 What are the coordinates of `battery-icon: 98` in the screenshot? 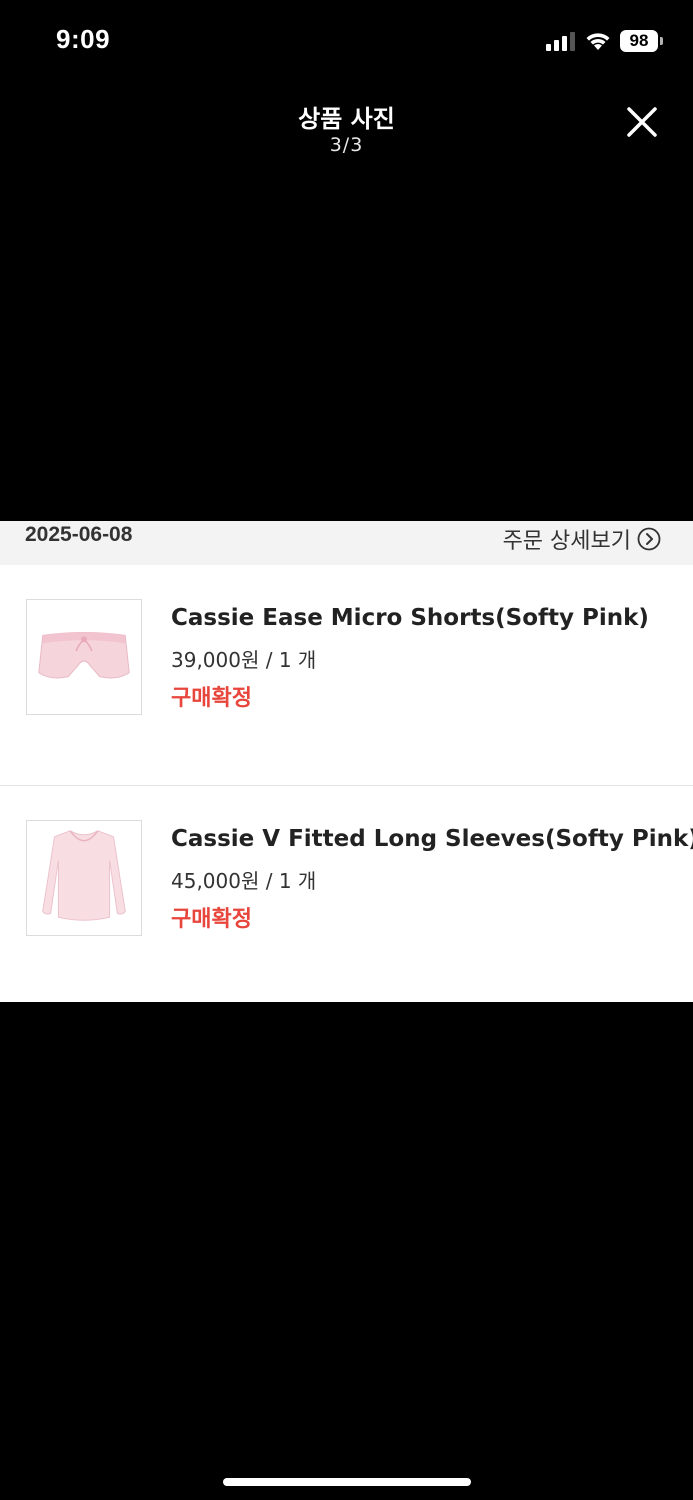 It's located at (641, 41).